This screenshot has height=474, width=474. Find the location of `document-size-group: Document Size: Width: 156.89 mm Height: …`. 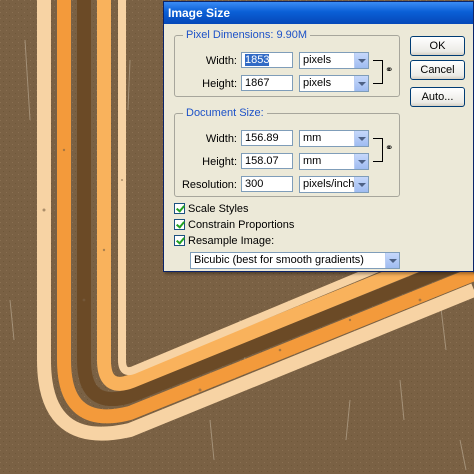

document-size-group: Document Size: Width: 156.89 mm Height: … is located at coordinates (287, 152).